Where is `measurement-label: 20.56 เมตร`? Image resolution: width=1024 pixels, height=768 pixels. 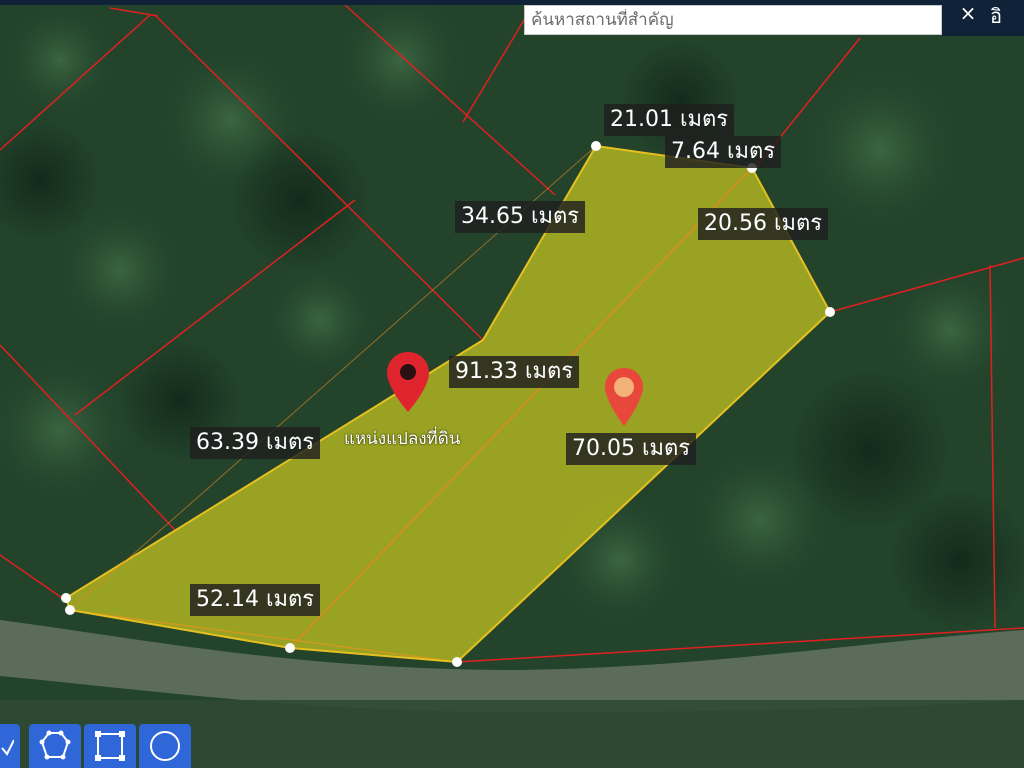
measurement-label: 20.56 เมตร is located at coordinates (763, 224).